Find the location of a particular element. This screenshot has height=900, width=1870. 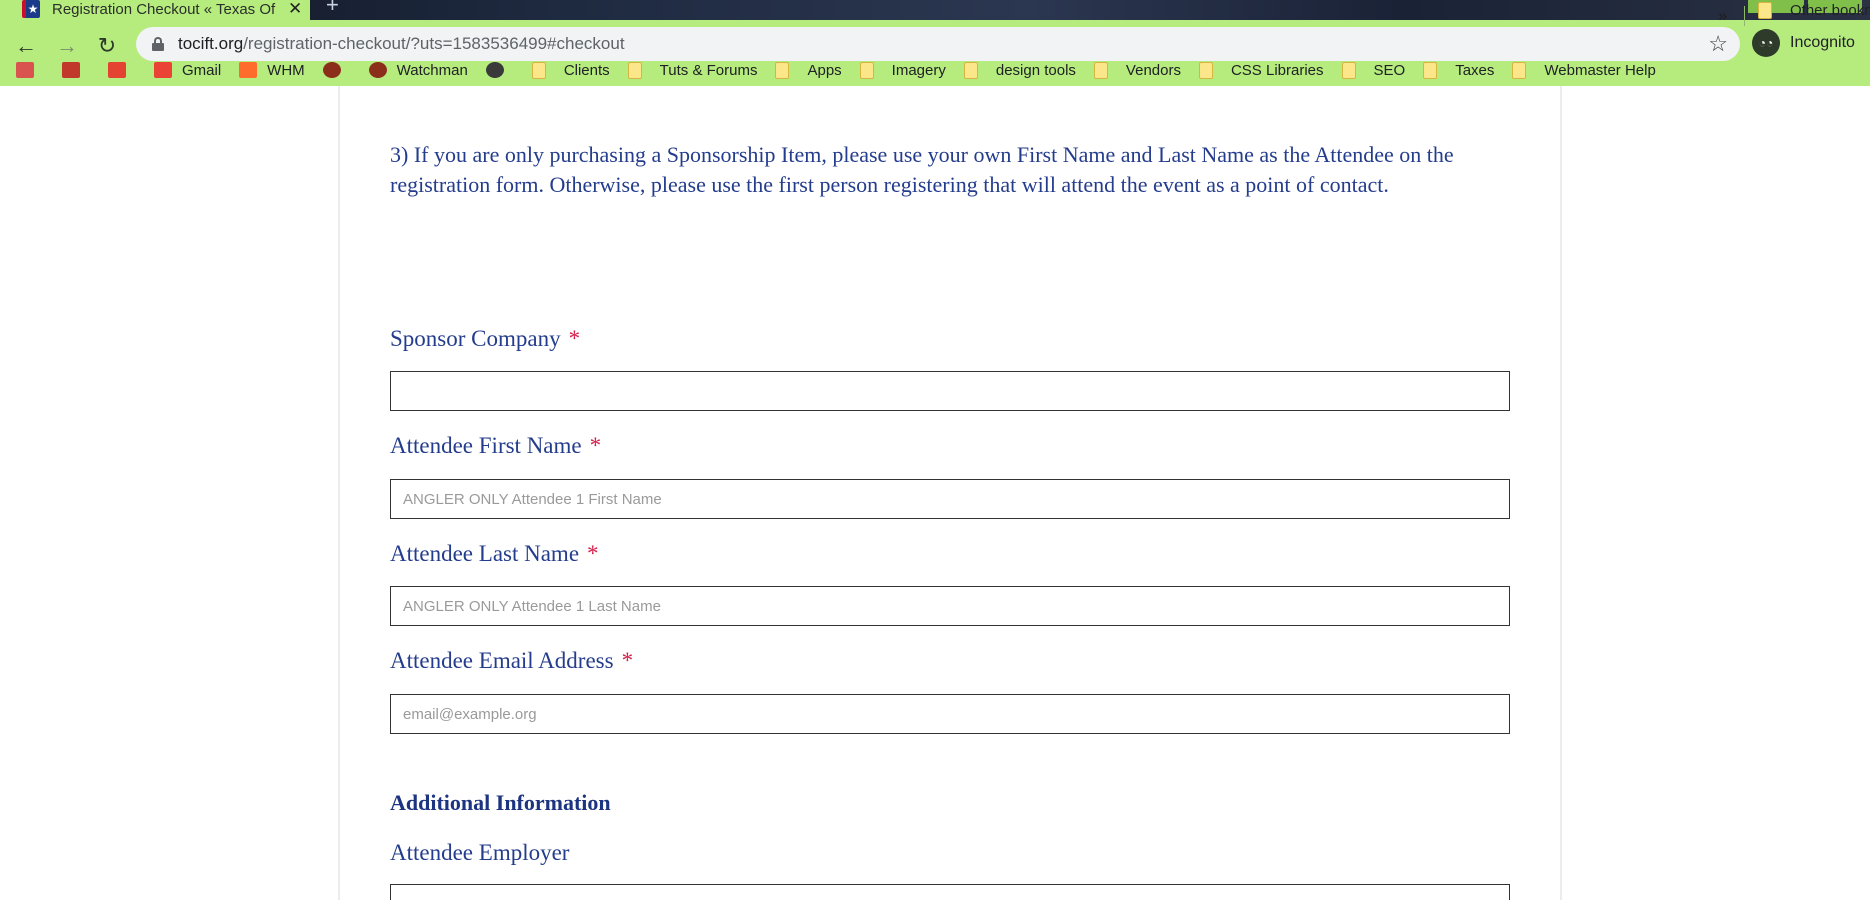

bookmark-item: Tuts & Forums is located at coordinates (692, 70).